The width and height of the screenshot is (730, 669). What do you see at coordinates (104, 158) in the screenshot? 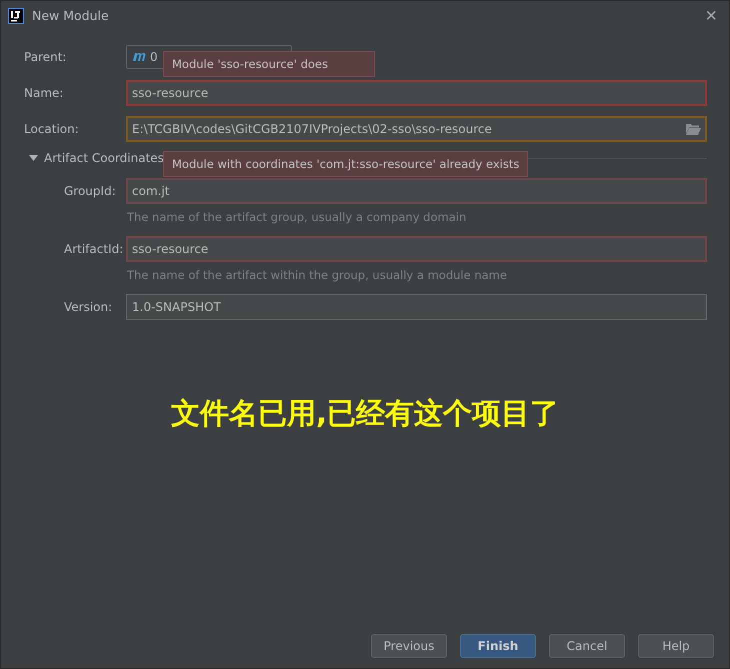
I see `section-title: Artifact Coordinates` at bounding box center [104, 158].